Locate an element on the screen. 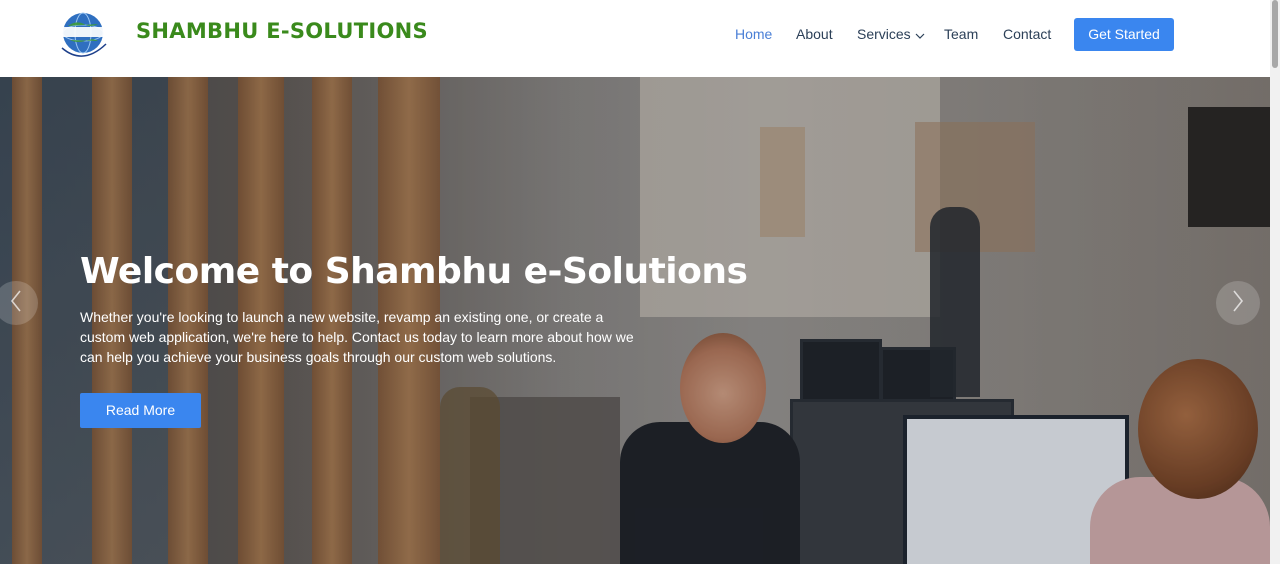 This screenshot has width=1280, height=564. chevron-down-icon is located at coordinates (920, 35).